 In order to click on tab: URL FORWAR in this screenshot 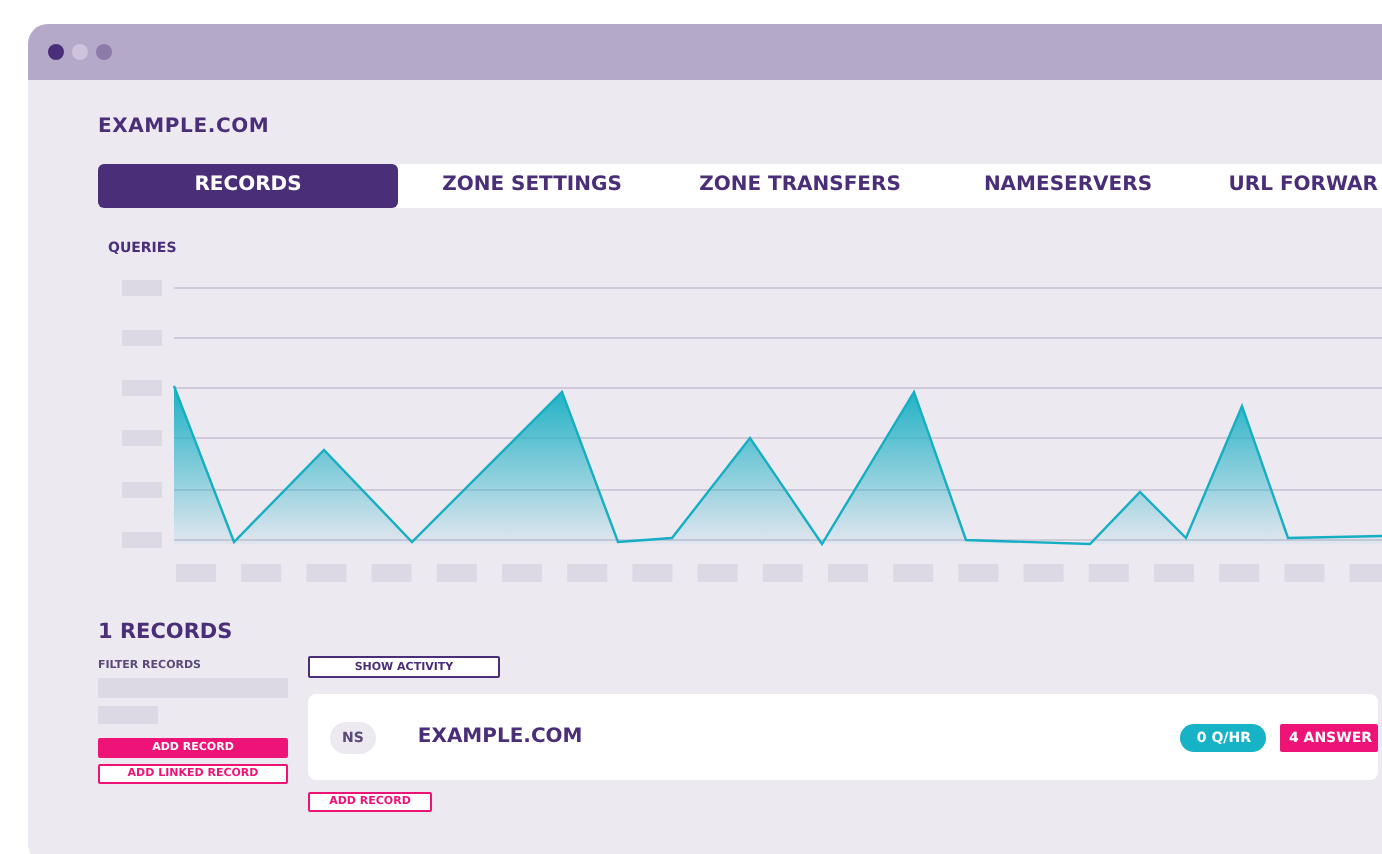, I will do `click(1290, 186)`.